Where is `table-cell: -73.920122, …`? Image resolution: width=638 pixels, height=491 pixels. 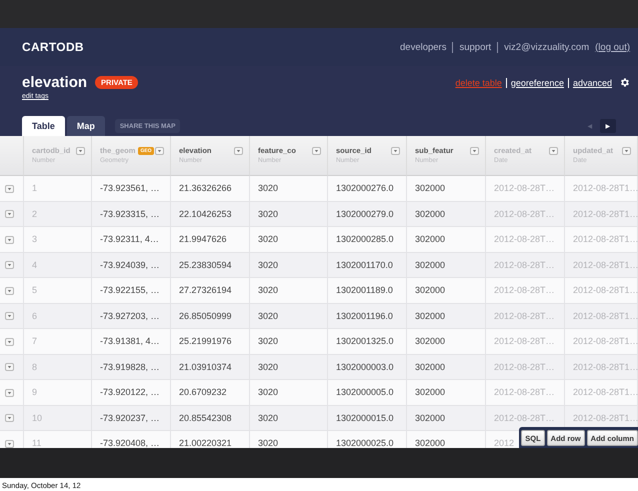
table-cell: -73.920122, … is located at coordinates (131, 393).